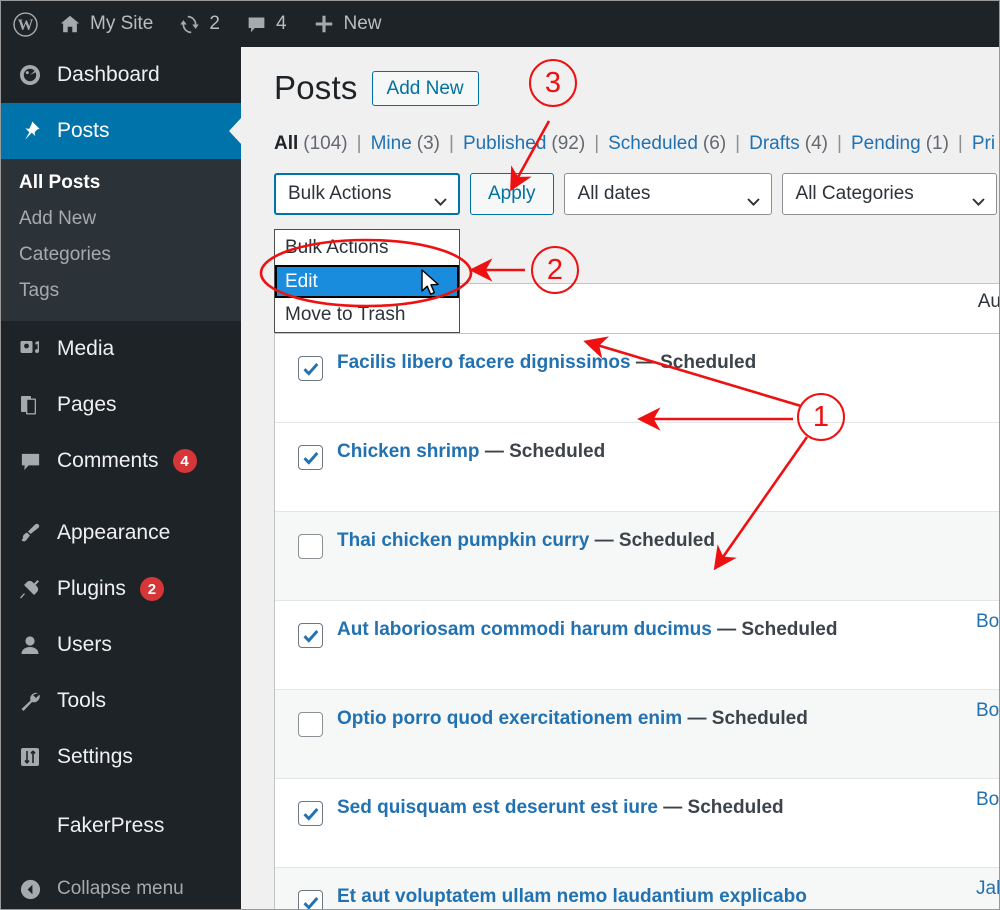 Image resolution: width=1000 pixels, height=910 pixels. What do you see at coordinates (121, 826) in the screenshot?
I see `sidebar-item-fakerpress: FakerPress` at bounding box center [121, 826].